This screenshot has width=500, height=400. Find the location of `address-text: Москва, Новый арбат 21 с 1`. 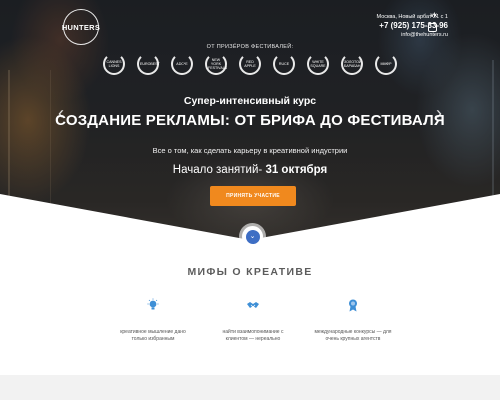

address-text: Москва, Новый арбат 21 с 1 is located at coordinates (412, 17).